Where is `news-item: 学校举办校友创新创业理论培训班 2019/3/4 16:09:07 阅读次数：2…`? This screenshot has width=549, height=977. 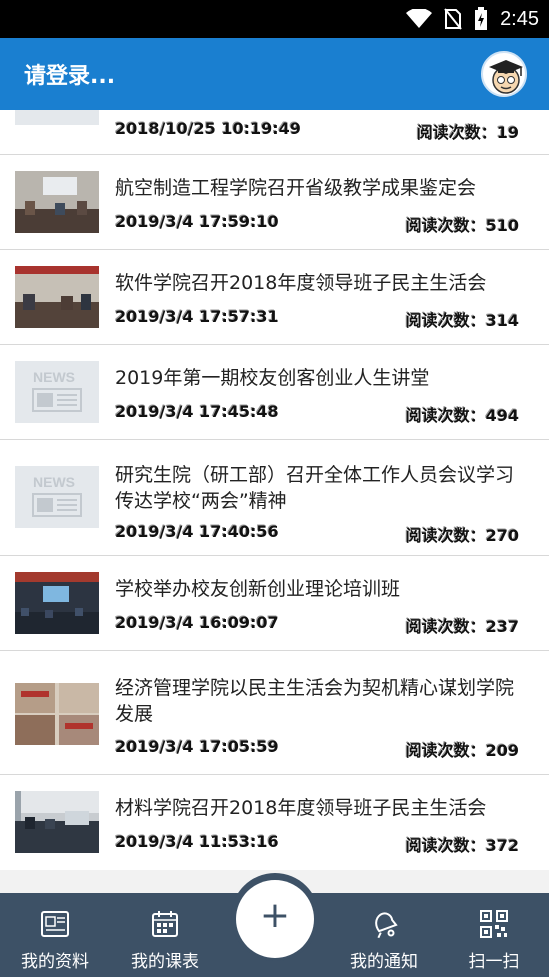
news-item: 学校举办校友创新创业理论培训班 2019/3/4 16:09:07 阅读次数：2… is located at coordinates (274, 603).